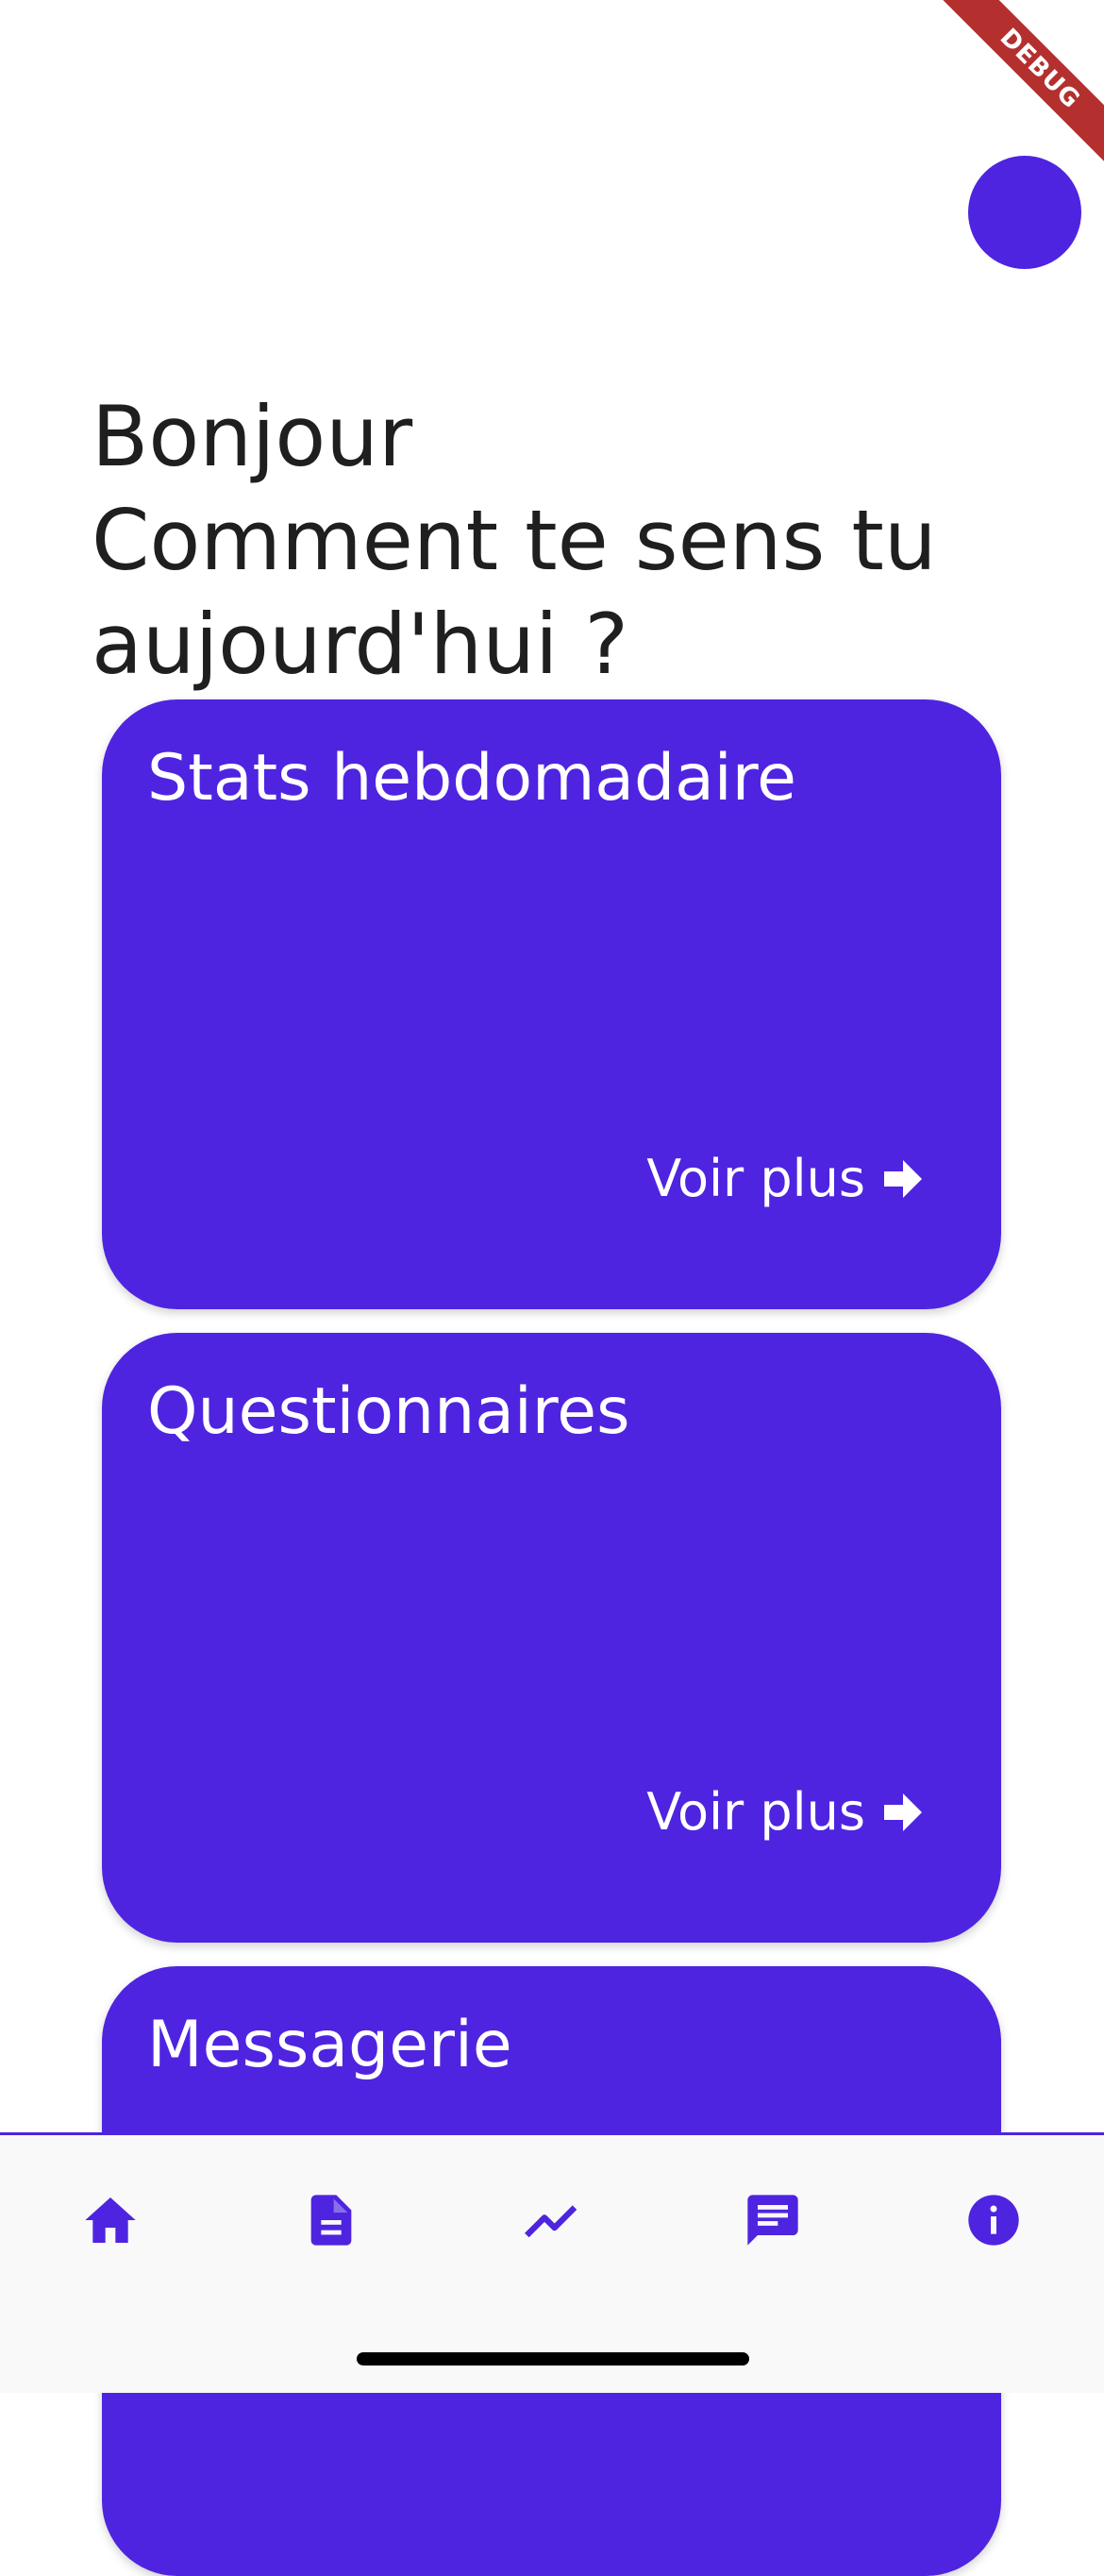 This screenshot has width=1104, height=2576. Describe the element at coordinates (553, 2359) in the screenshot. I see `home-indicator` at that location.